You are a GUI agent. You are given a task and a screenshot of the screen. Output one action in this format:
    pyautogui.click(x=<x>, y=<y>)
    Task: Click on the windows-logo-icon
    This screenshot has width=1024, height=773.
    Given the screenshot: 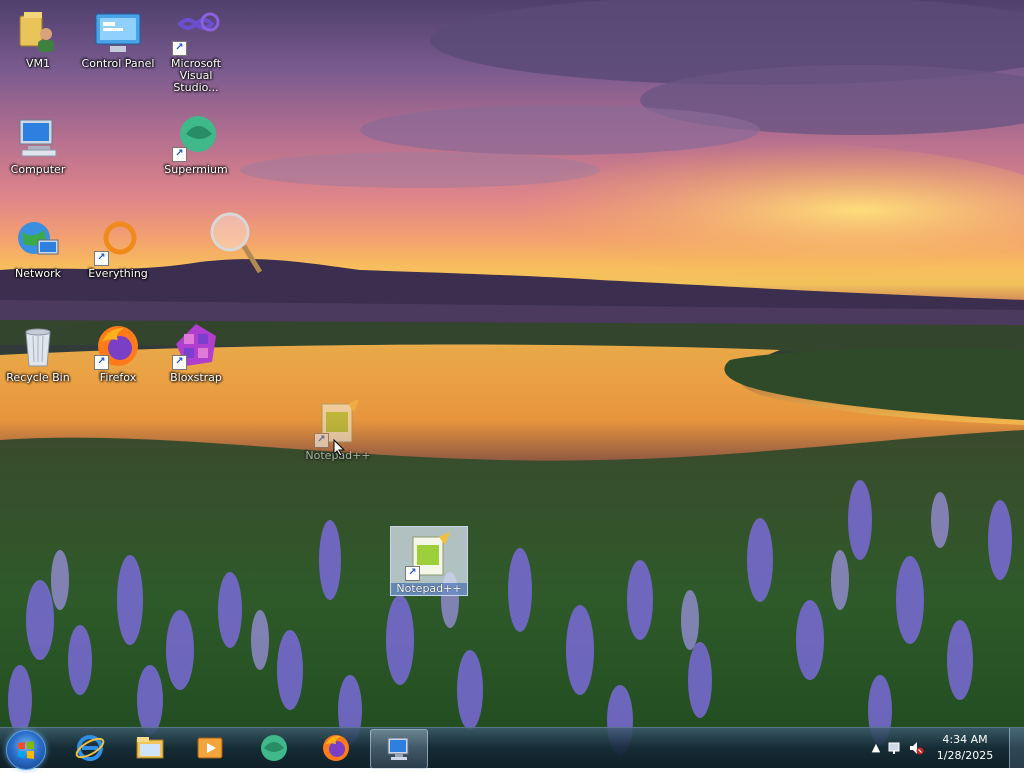 What is the action you would take?
    pyautogui.click(x=26, y=750)
    